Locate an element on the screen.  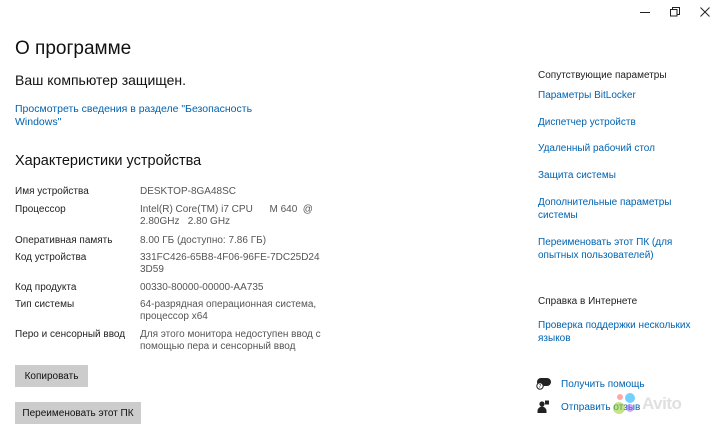
multilanguage-support-link: Проверка поддержки нескольких языков is located at coordinates (618, 332).